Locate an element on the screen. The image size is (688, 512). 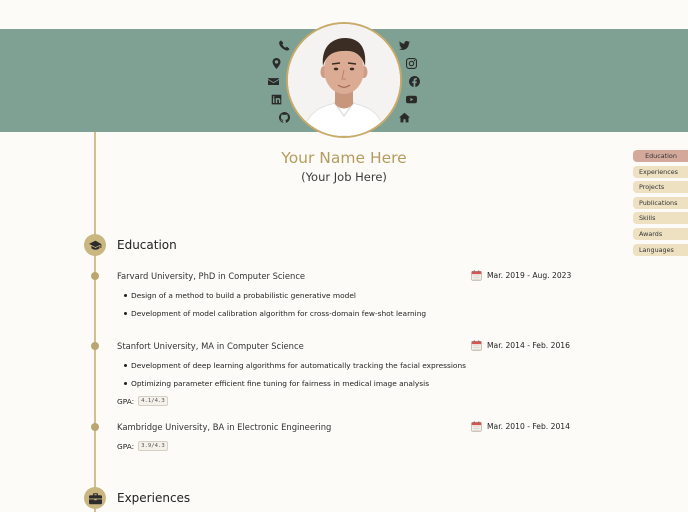
timeline-line is located at coordinates (95, 322).